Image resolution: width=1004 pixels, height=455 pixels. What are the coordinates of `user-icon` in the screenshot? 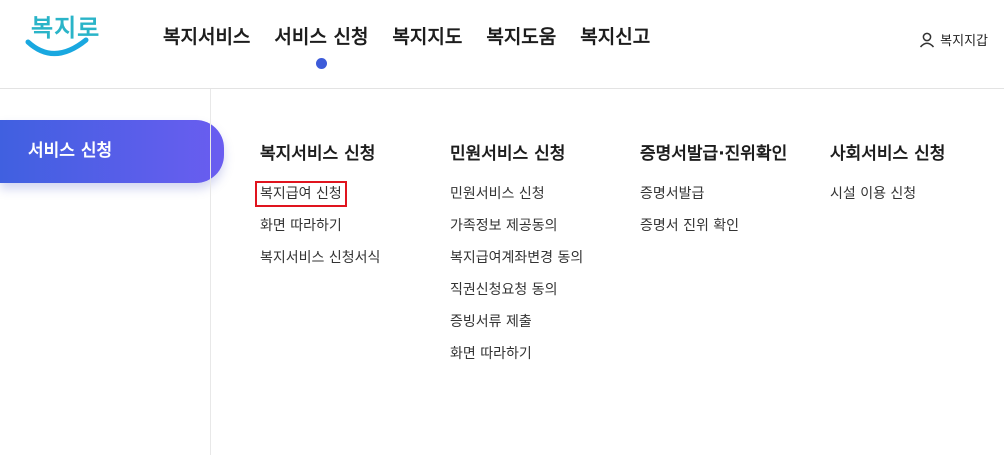 It's located at (927, 40).